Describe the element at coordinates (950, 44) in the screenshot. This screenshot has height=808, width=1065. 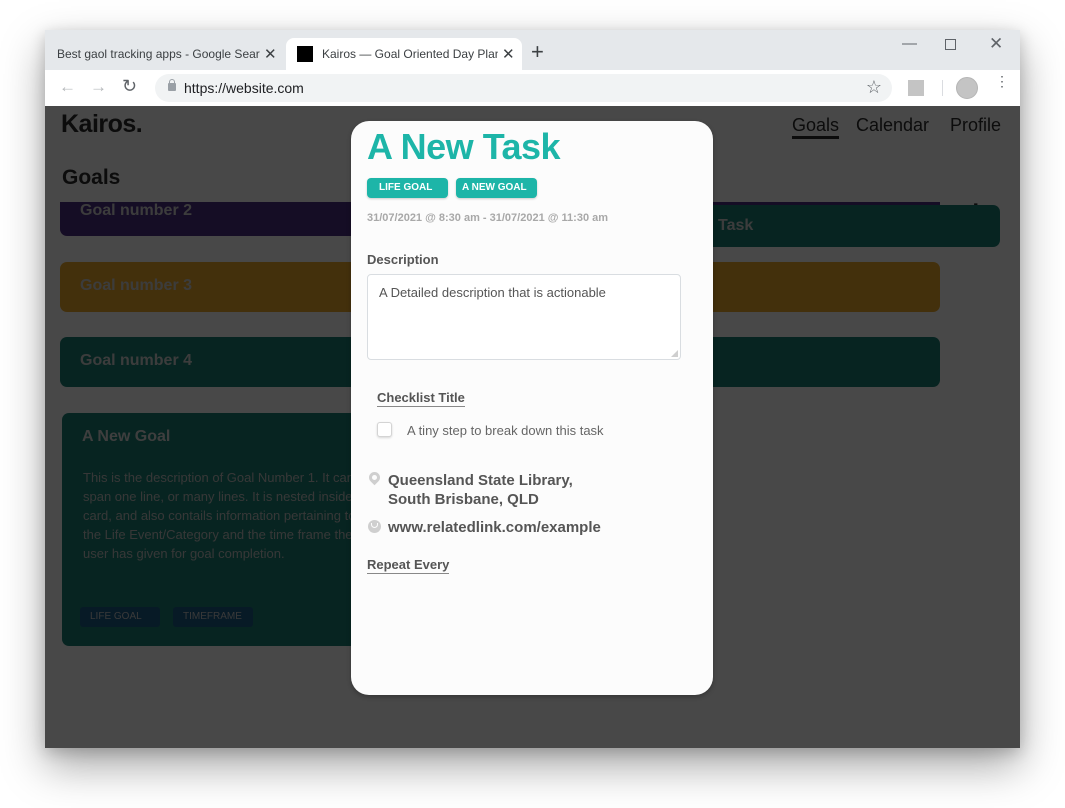
I see `maximize-icon` at that location.